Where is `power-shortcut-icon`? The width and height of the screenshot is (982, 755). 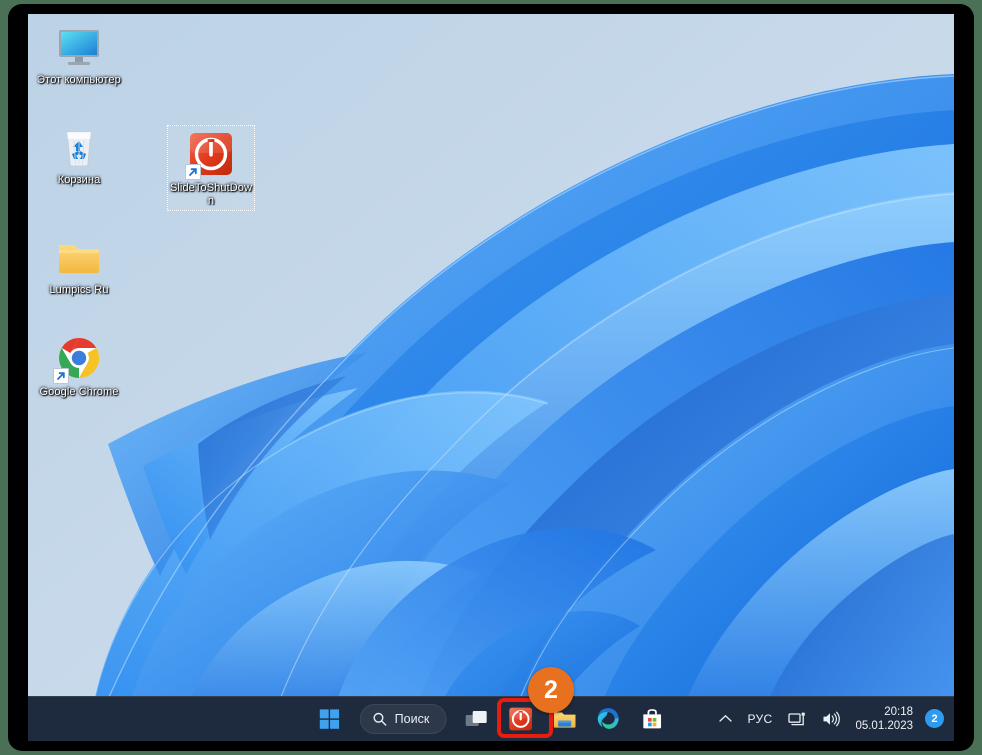 power-shortcut-icon is located at coordinates (210, 155).